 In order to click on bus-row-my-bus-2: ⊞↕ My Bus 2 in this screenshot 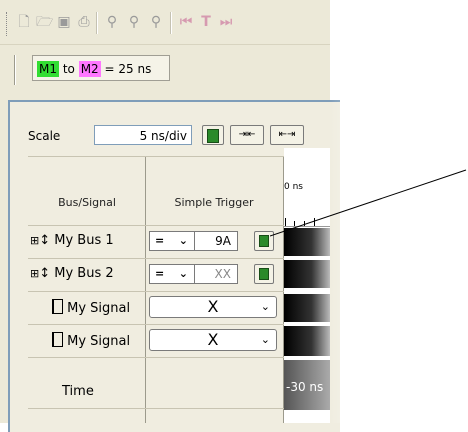, I will do `click(72, 273)`.